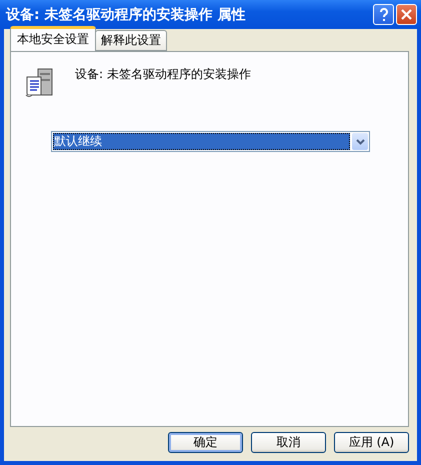  I want to click on help-button, so click(383, 14).